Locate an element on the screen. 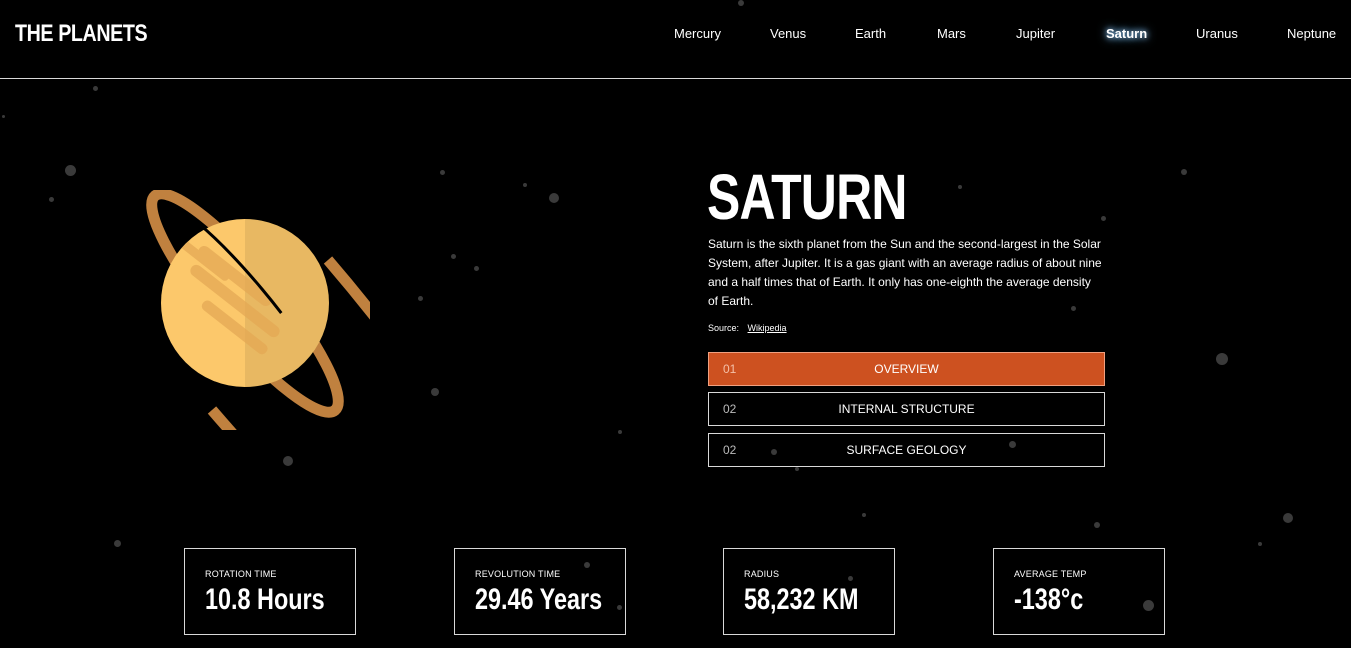 The width and height of the screenshot is (1351, 648). stat-value: 58,232 KM is located at coordinates (801, 599).